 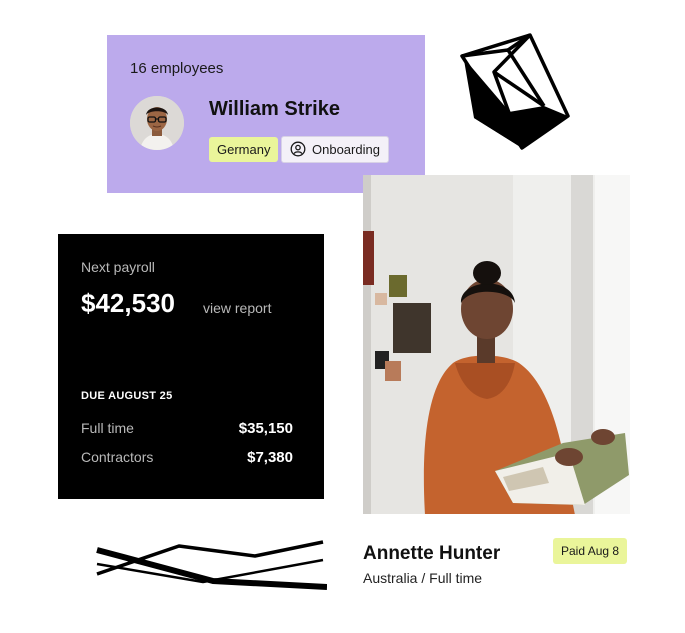 What do you see at coordinates (211, 565) in the screenshot?
I see `scribble-lines-decoration` at bounding box center [211, 565].